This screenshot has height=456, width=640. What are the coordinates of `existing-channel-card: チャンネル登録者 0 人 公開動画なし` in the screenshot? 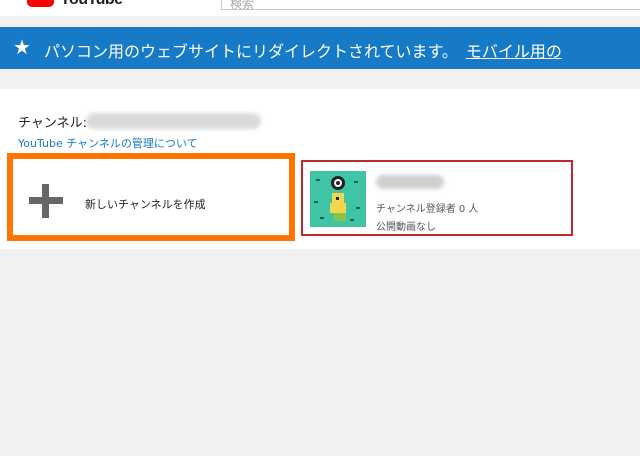 It's located at (437, 198).